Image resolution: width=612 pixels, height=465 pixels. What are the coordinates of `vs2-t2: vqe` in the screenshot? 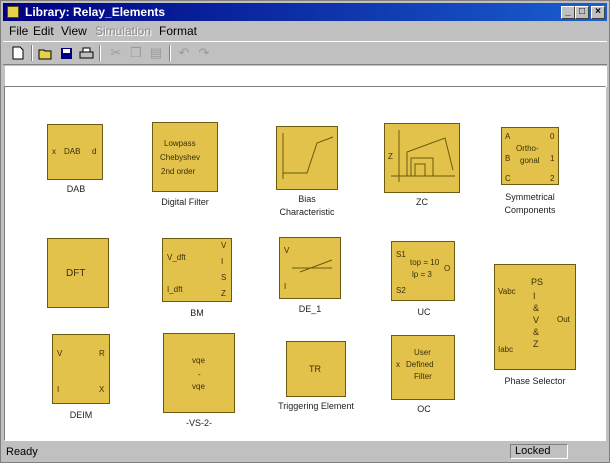 It's located at (198, 386).